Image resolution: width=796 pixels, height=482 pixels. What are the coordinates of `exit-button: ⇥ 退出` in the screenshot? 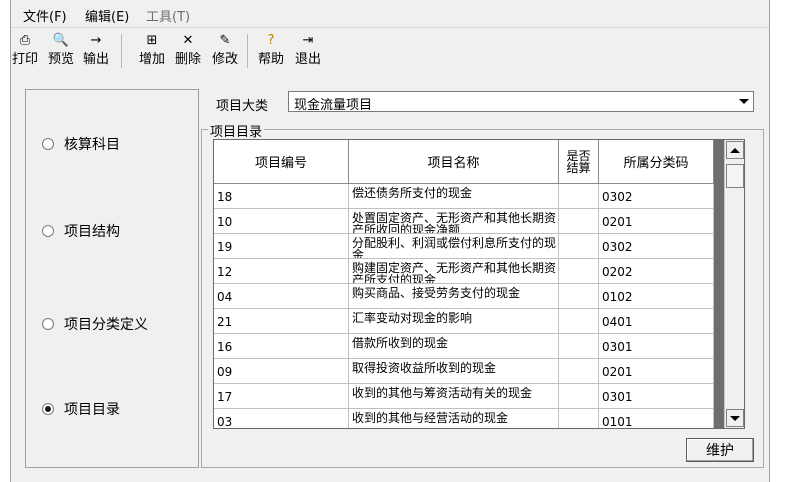 It's located at (308, 51).